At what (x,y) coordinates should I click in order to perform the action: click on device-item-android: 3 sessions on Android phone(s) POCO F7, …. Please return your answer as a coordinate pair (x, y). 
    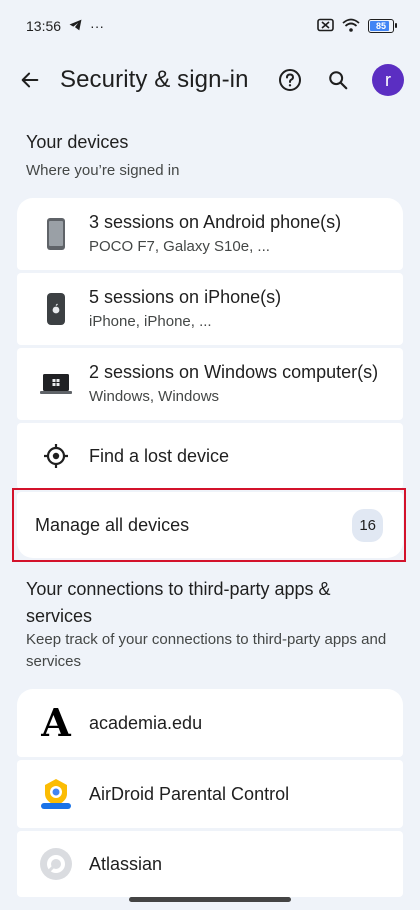
    Looking at the image, I should click on (210, 234).